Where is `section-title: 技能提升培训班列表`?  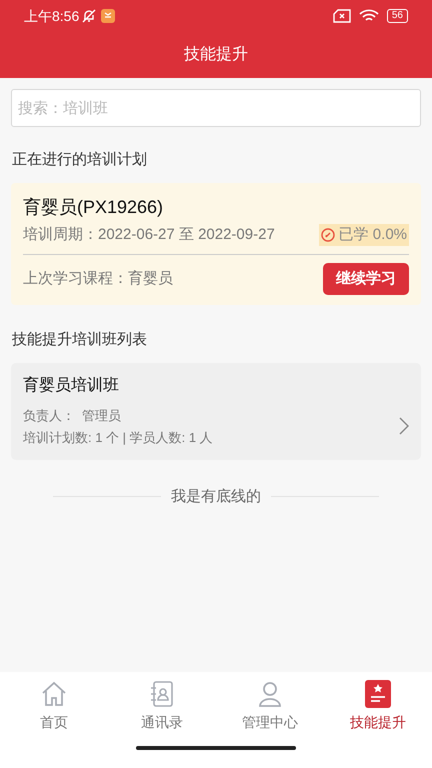 section-title: 技能提升培训班列表 is located at coordinates (79, 340).